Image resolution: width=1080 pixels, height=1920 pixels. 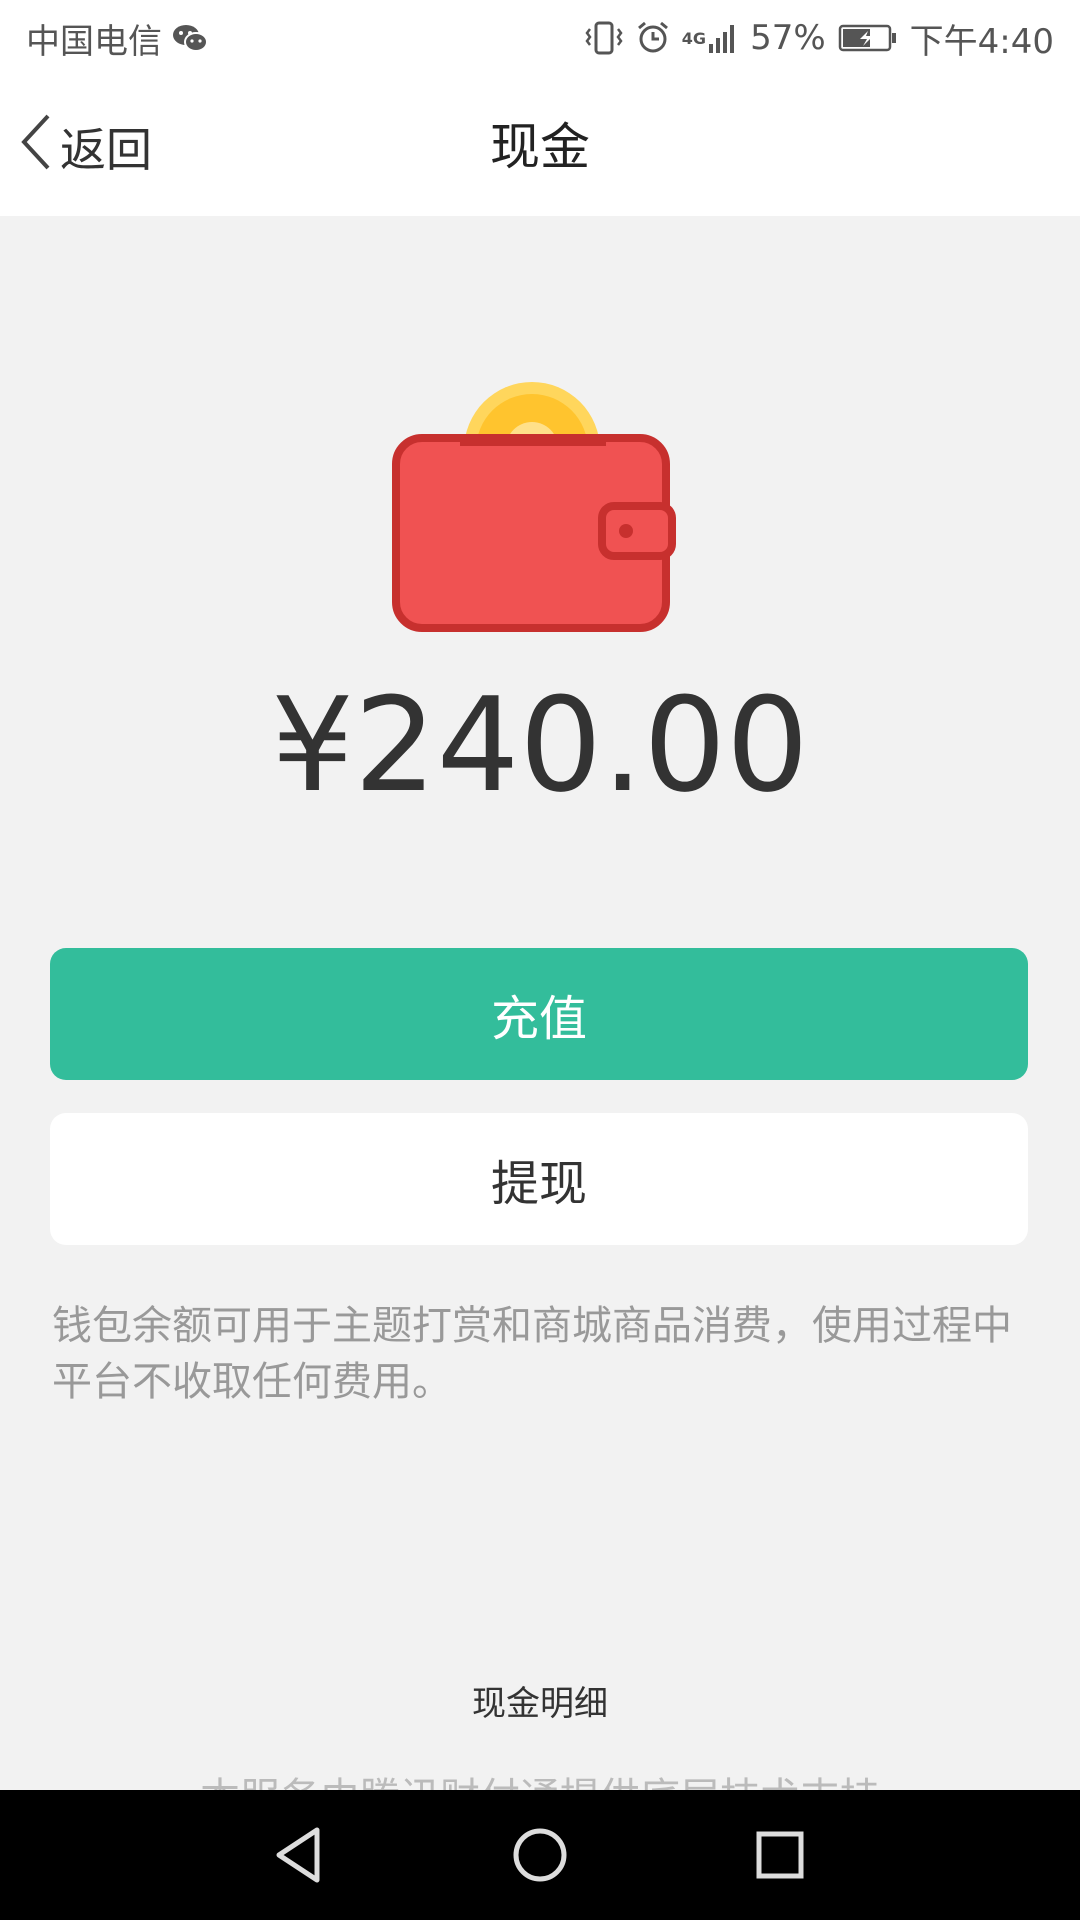 I want to click on wechat-icon, so click(x=190, y=38).